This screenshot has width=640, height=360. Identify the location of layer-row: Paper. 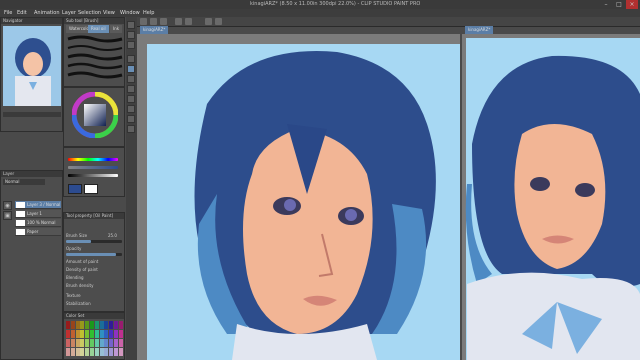
(38, 232).